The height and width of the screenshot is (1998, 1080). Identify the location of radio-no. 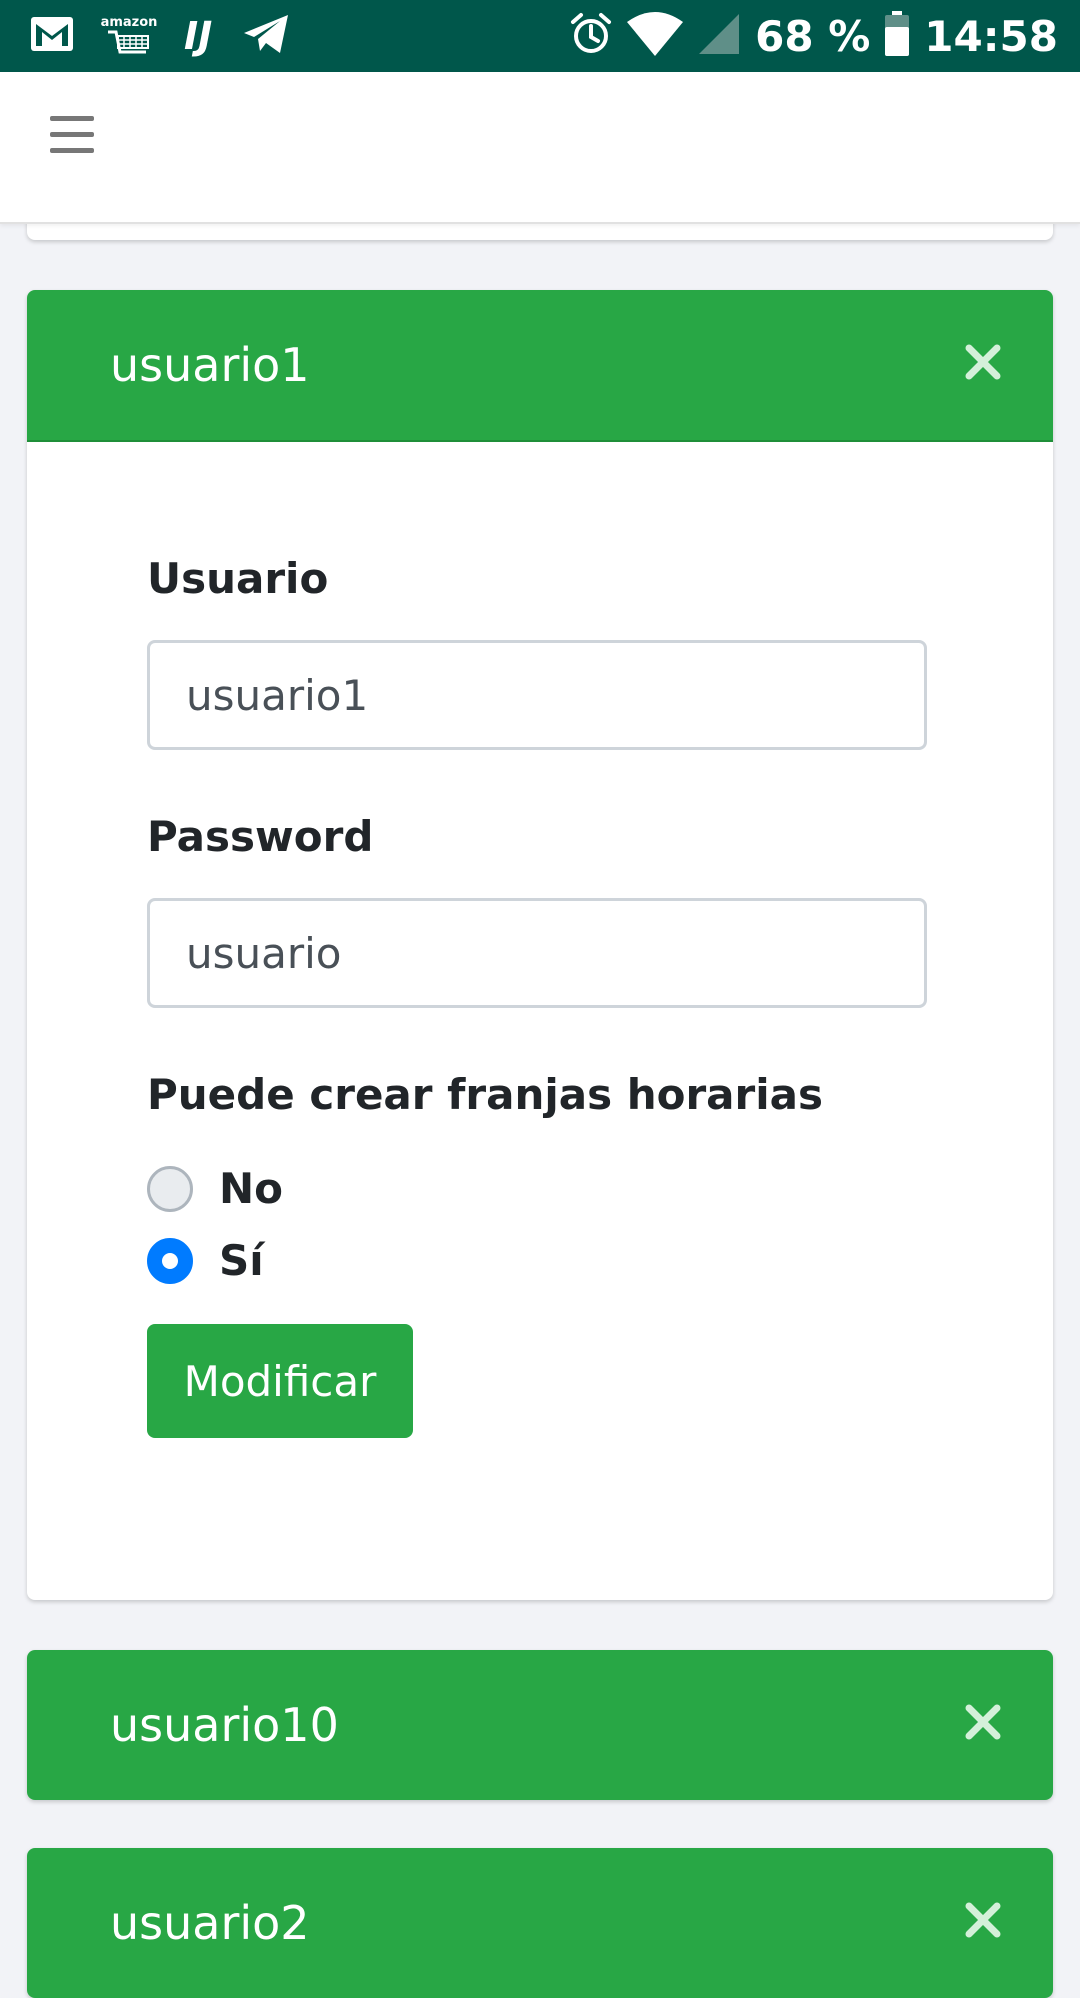
(170, 1188).